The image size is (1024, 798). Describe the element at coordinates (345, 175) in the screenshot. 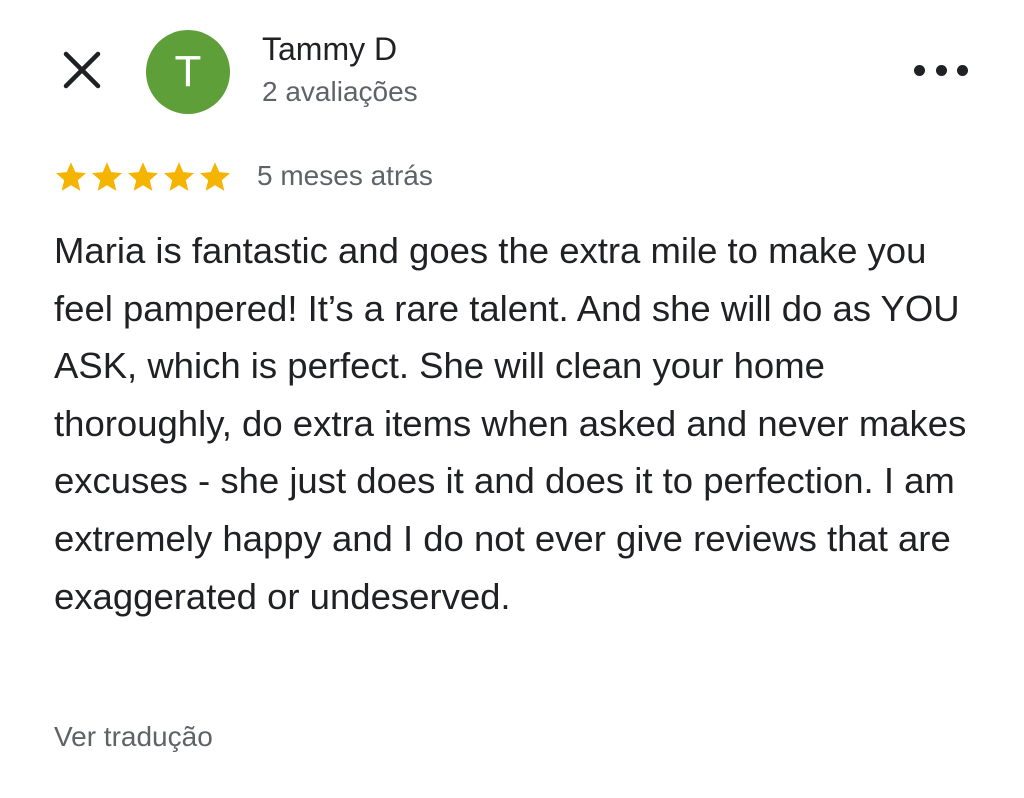

I see `review-date: 5 meses atrás` at that location.